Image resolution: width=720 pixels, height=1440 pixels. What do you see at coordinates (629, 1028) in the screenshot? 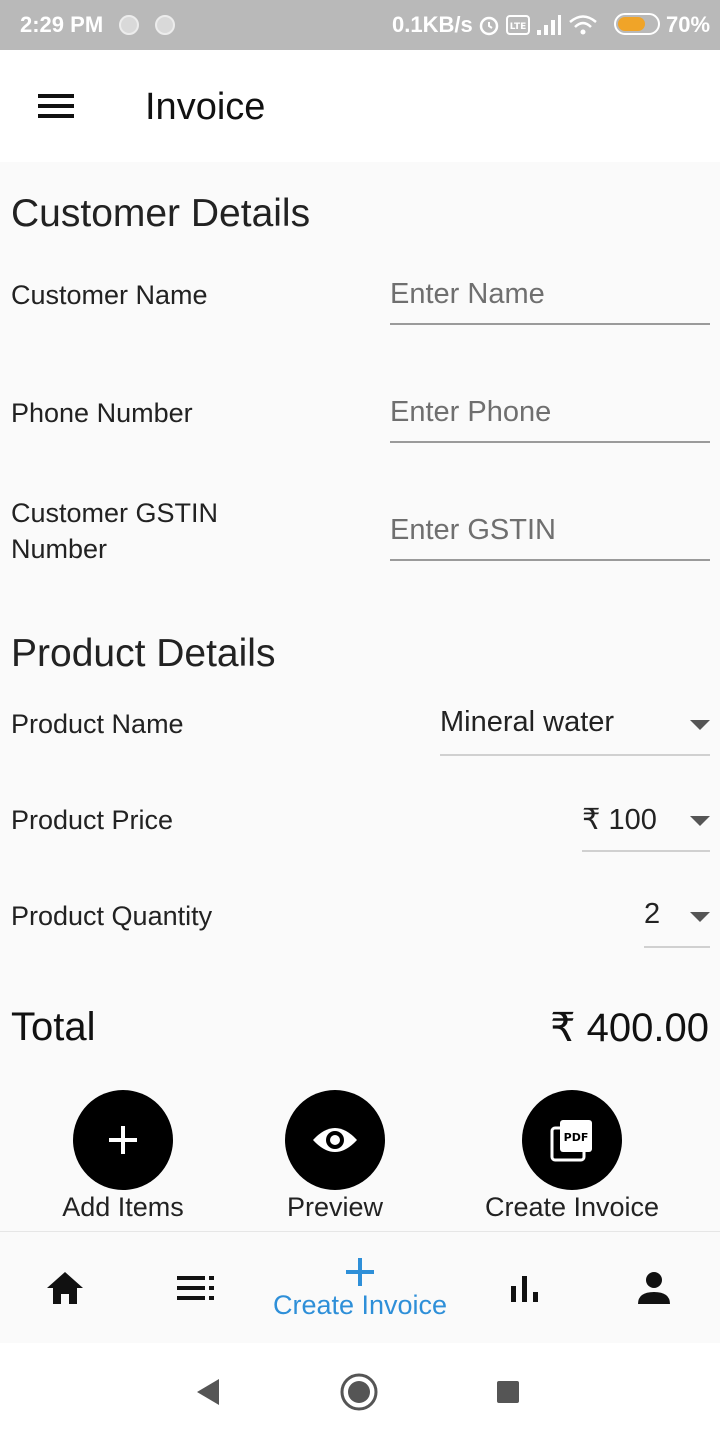
I see `total-value: ₹ 400.00` at bounding box center [629, 1028].